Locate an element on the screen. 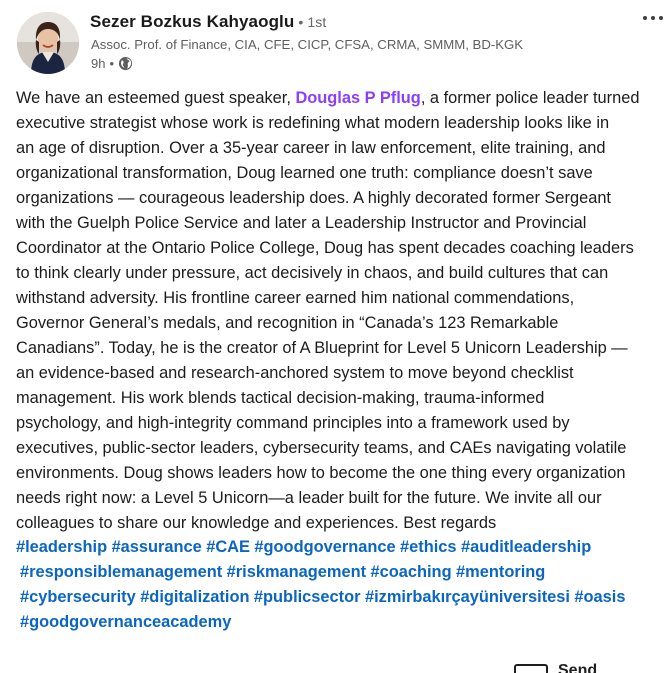 Image resolution: width=672 pixels, height=673 pixels. hashtag-link: #goodgovernanceacademy is located at coordinates (125, 622).